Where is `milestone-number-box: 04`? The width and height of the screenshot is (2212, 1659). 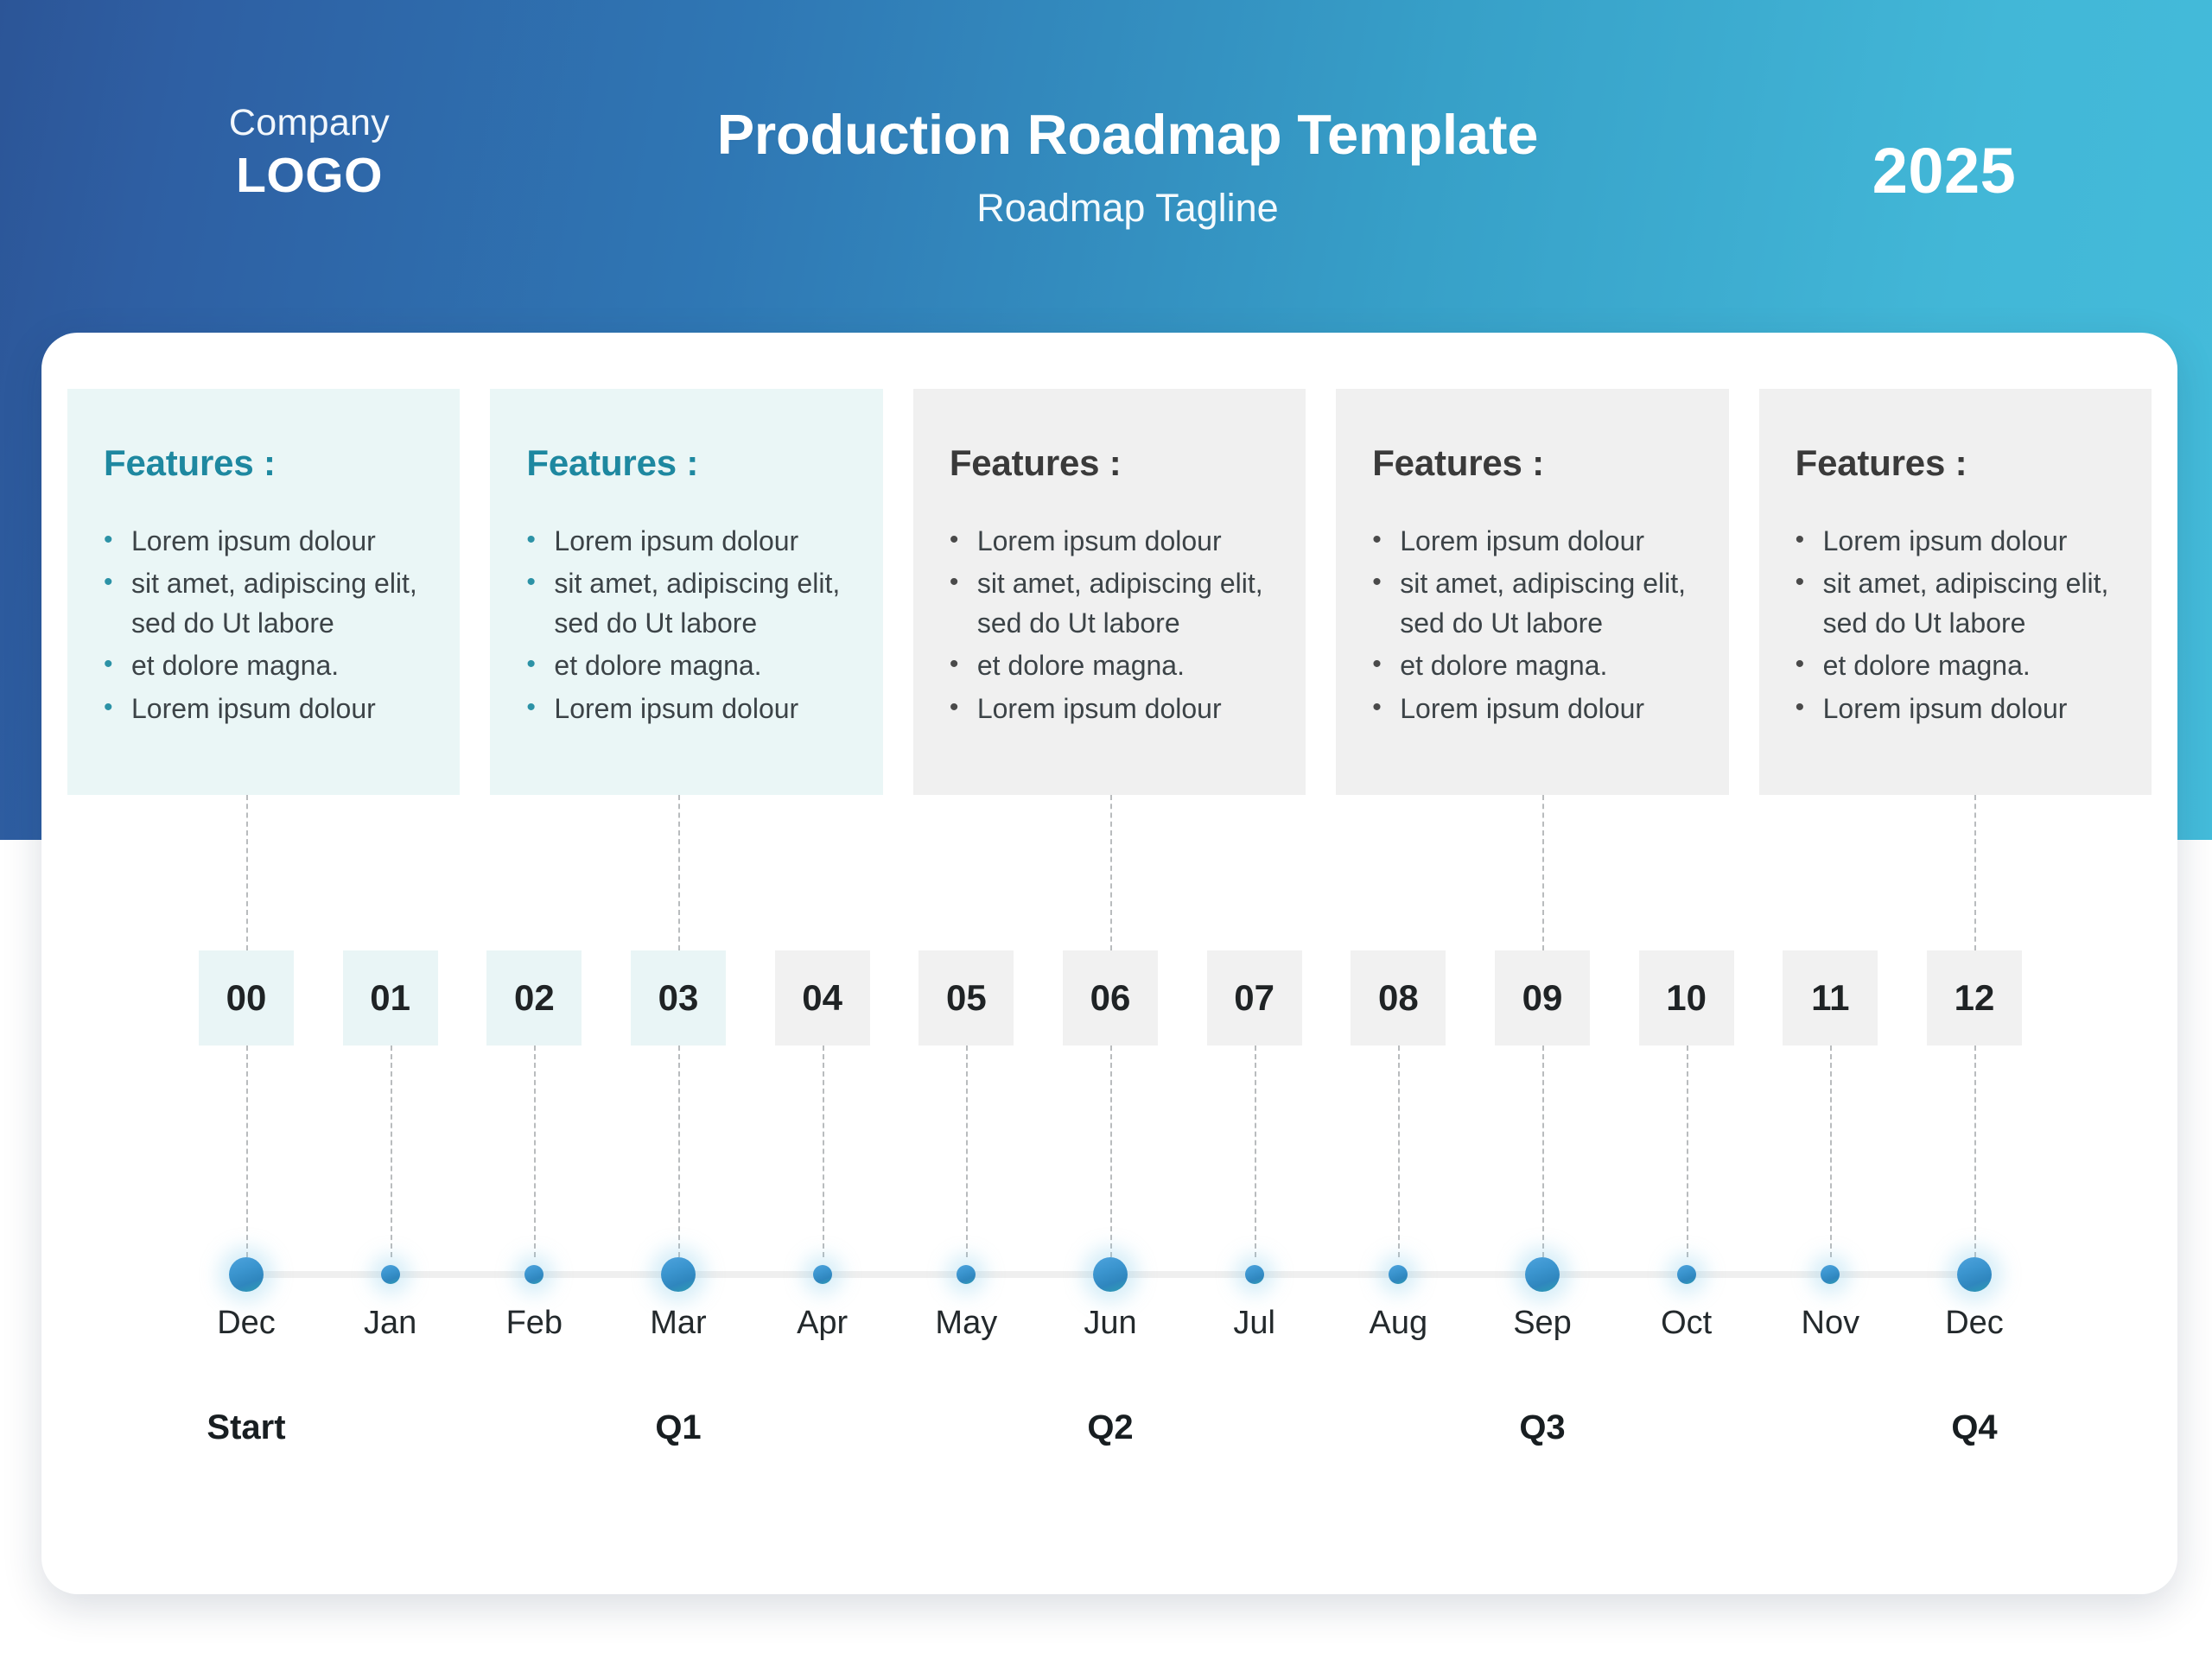
milestone-number-box: 04 is located at coordinates (822, 998).